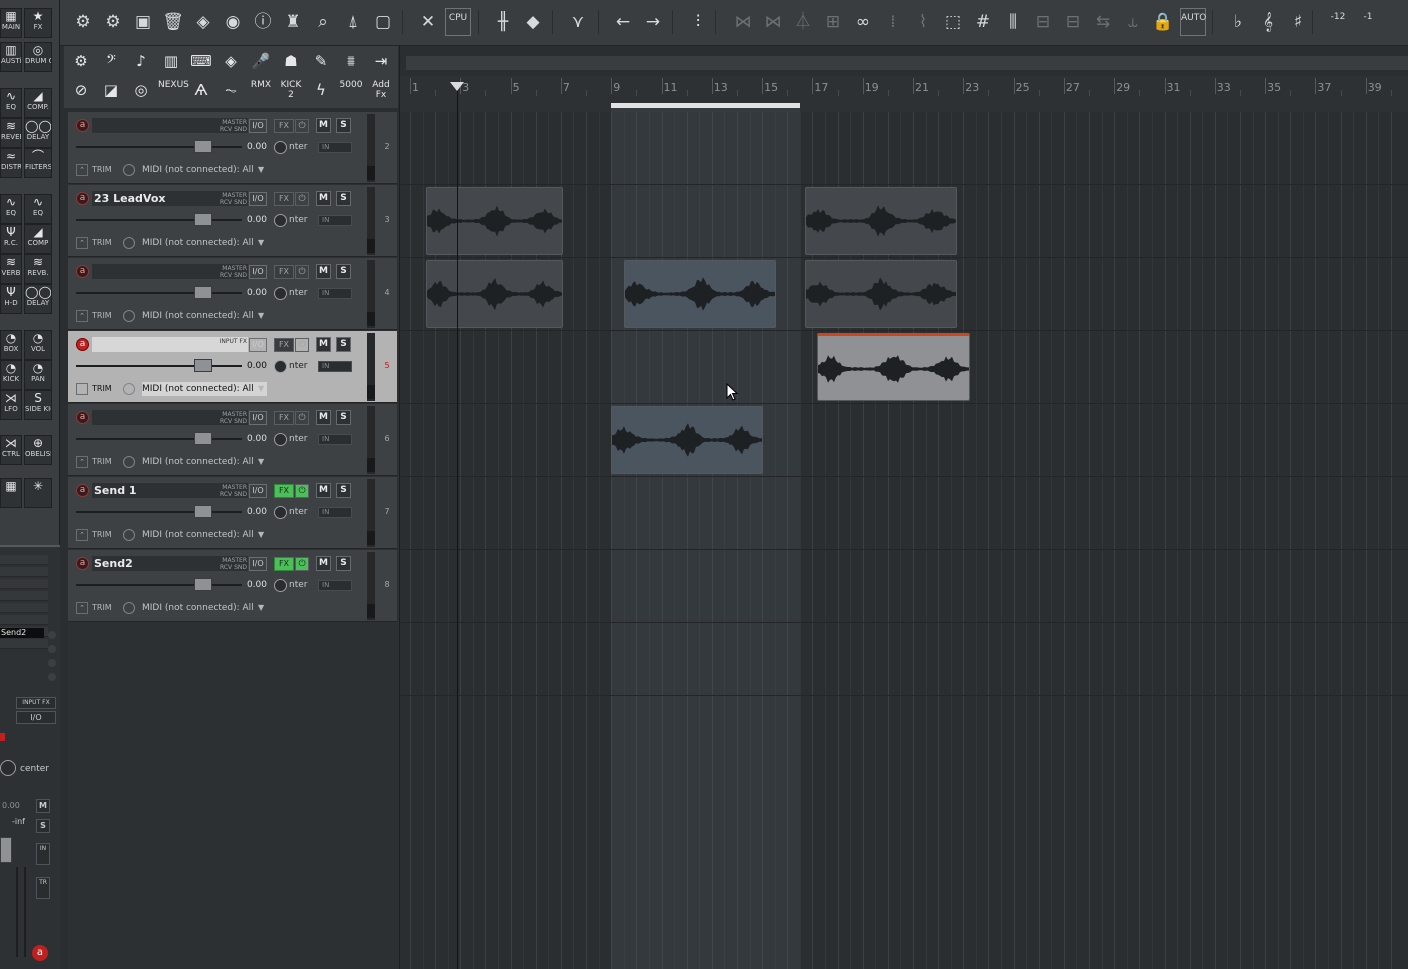 The height and width of the screenshot is (969, 1408). Describe the element at coordinates (233, 22) in the screenshot. I see `sws-icon: ◉` at that location.